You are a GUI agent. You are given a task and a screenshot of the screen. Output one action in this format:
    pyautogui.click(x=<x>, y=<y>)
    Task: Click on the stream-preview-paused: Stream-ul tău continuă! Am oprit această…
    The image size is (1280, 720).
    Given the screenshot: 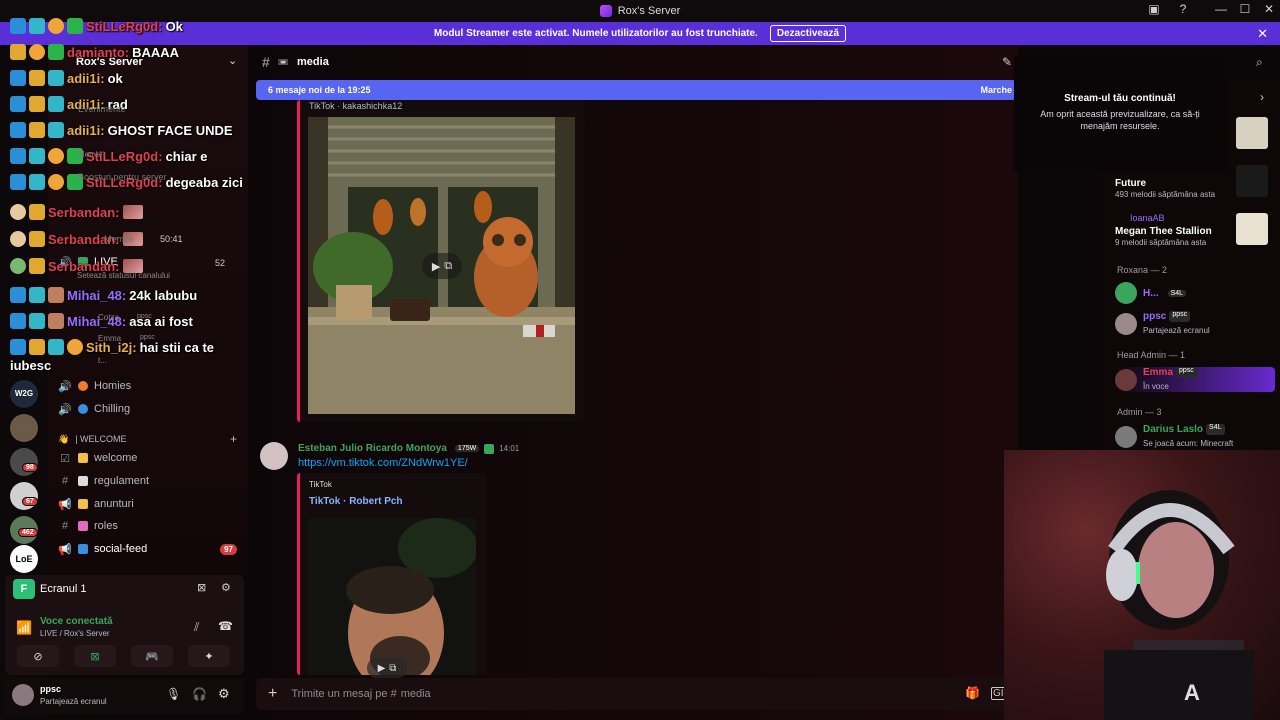 What is the action you would take?
    pyautogui.click(x=1120, y=114)
    